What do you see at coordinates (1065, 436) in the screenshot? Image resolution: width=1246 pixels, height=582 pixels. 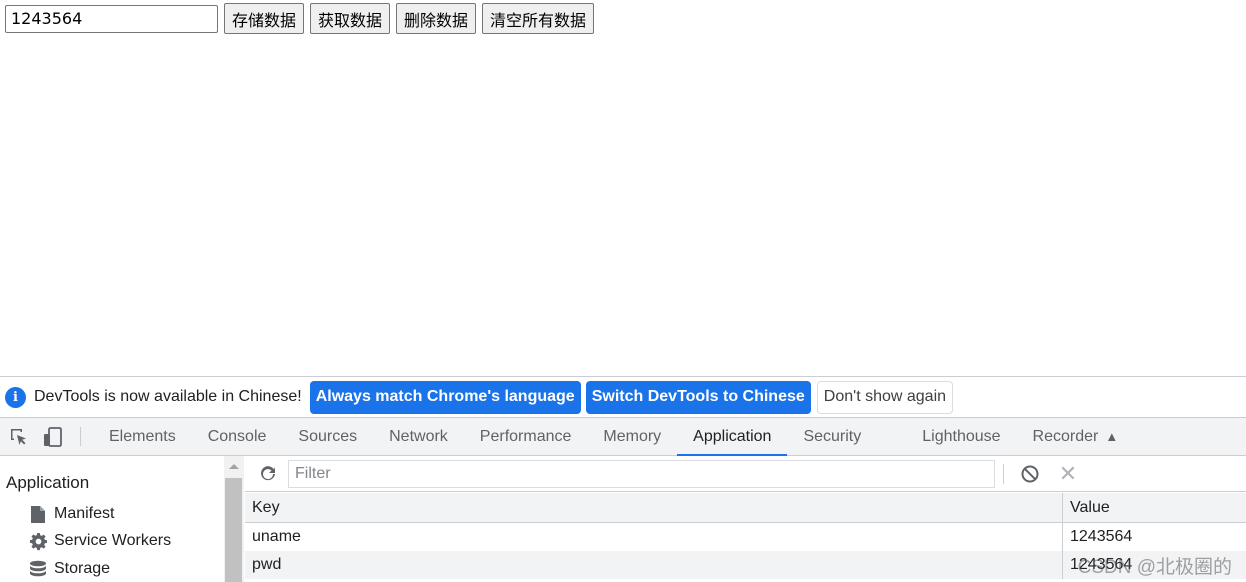 I see `tab-recorder-label: Recorder` at bounding box center [1065, 436].